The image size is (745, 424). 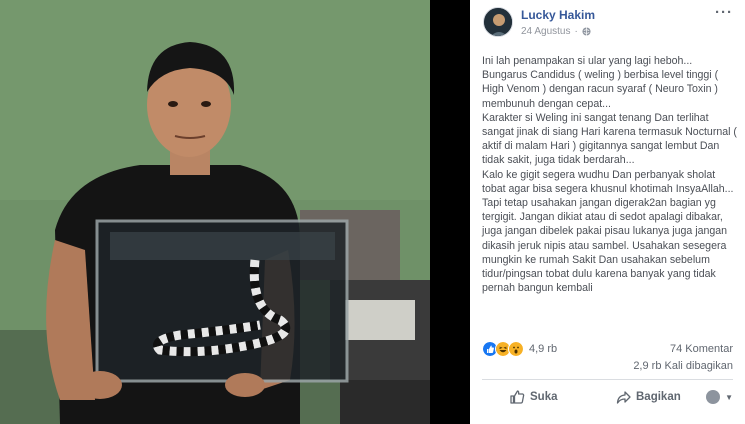 What do you see at coordinates (516, 349) in the screenshot?
I see `wow-reaction-icon` at bounding box center [516, 349].